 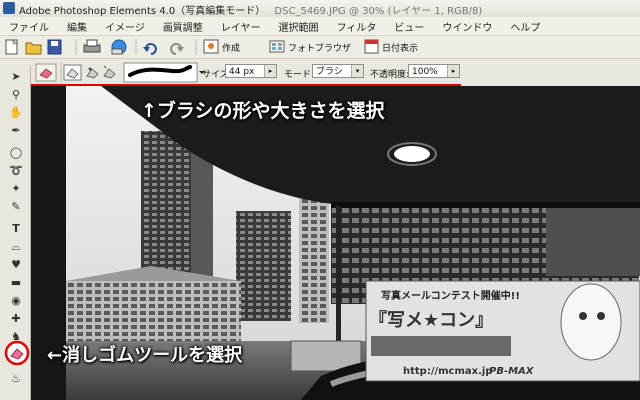 What do you see at coordinates (299, 75) in the screenshot?
I see `mode-label: モード:` at bounding box center [299, 75].